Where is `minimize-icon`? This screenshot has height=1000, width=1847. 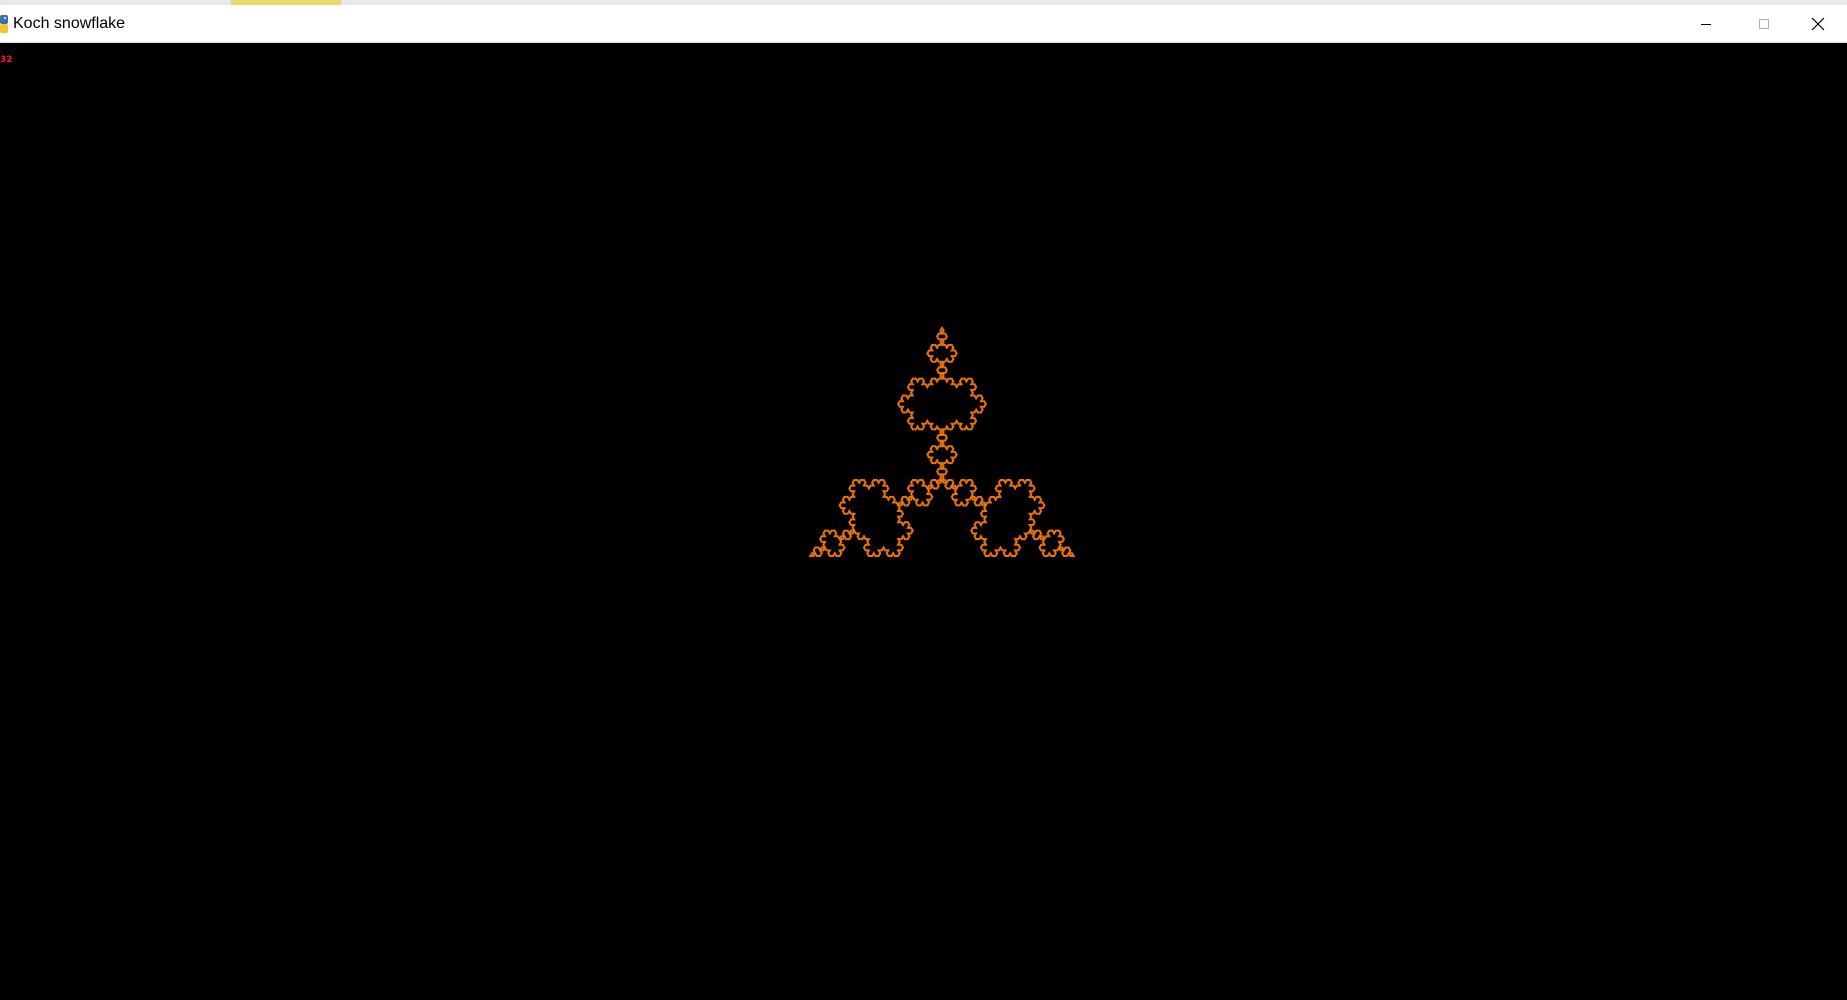 minimize-icon is located at coordinates (1706, 24).